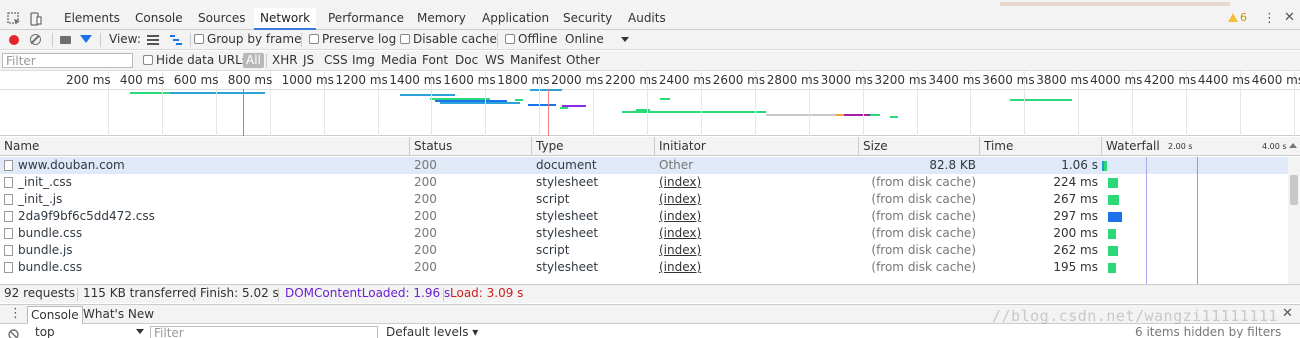  What do you see at coordinates (176, 40) in the screenshot?
I see `overview-icon` at bounding box center [176, 40].